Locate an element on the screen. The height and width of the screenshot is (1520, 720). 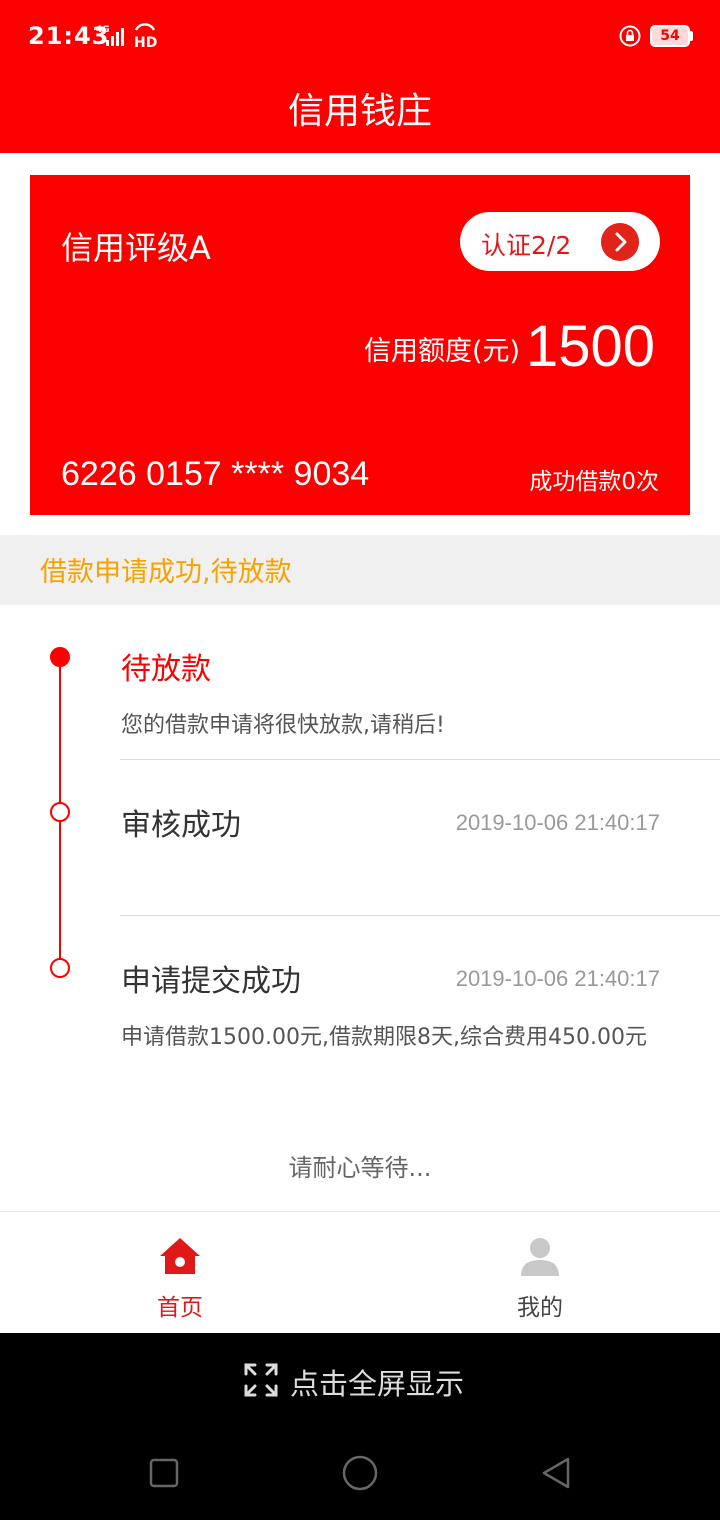
timeline-title: 申请提交成功 is located at coordinates (211, 981).